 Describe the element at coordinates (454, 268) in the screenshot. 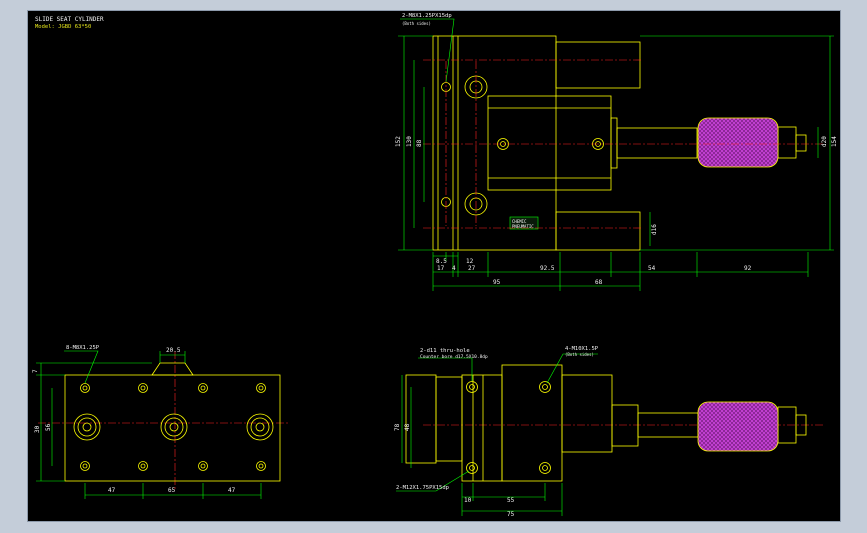

I see `dim-4: 4` at that location.